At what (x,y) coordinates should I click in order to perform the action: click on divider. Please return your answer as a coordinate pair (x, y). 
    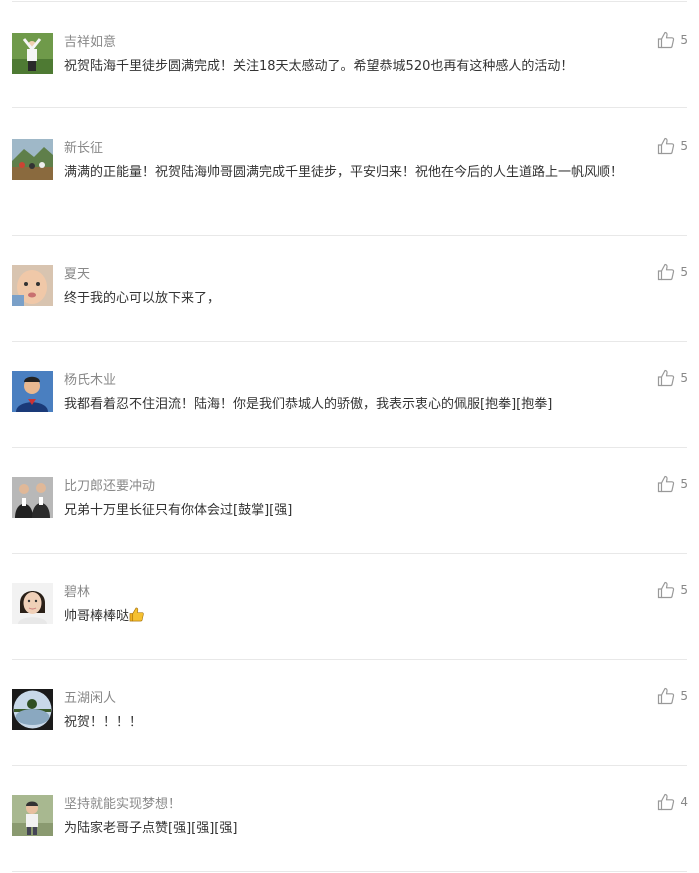
    Looking at the image, I should click on (349, 871).